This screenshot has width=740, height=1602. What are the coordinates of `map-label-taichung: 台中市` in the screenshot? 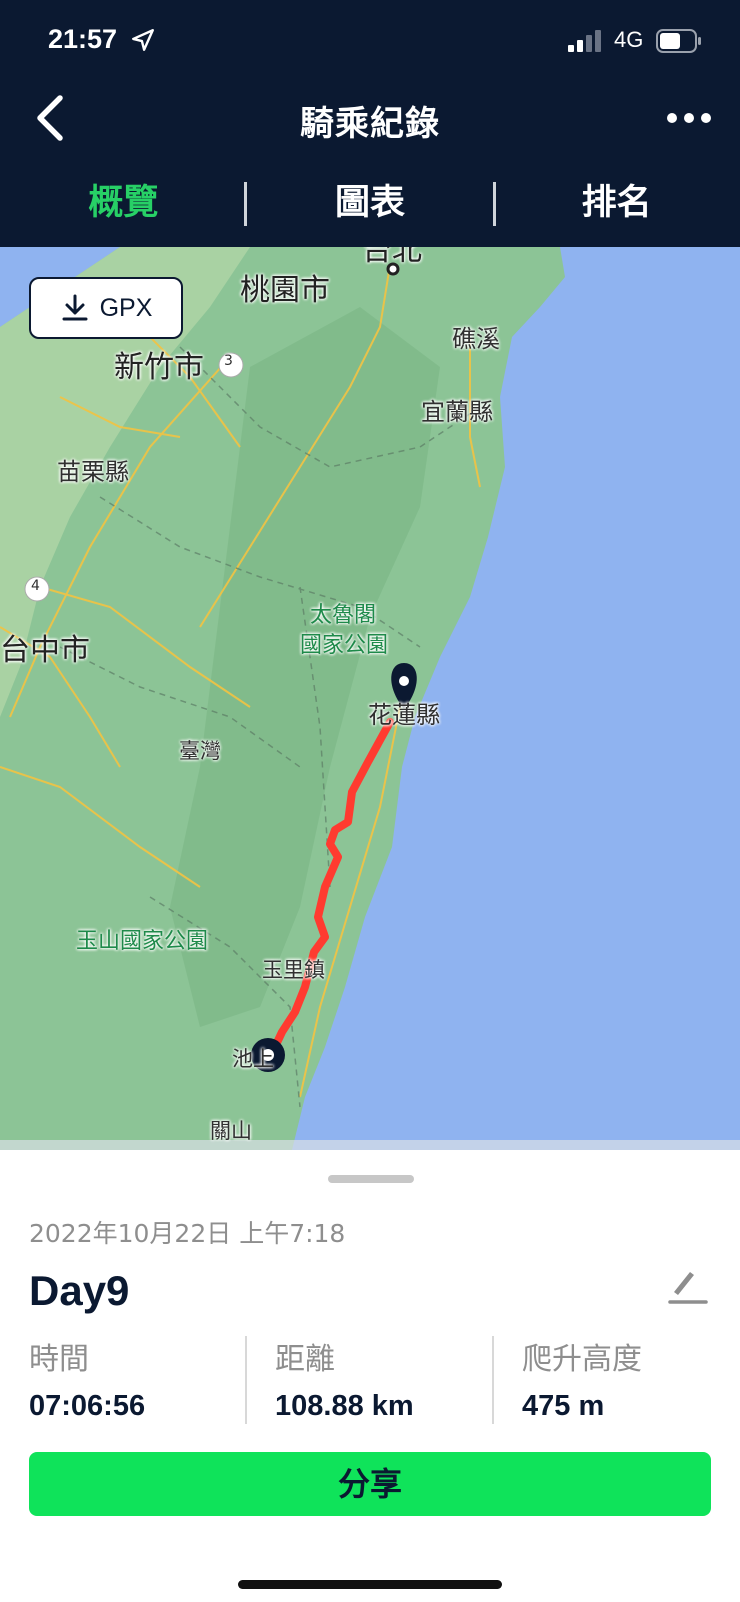 It's located at (45, 650).